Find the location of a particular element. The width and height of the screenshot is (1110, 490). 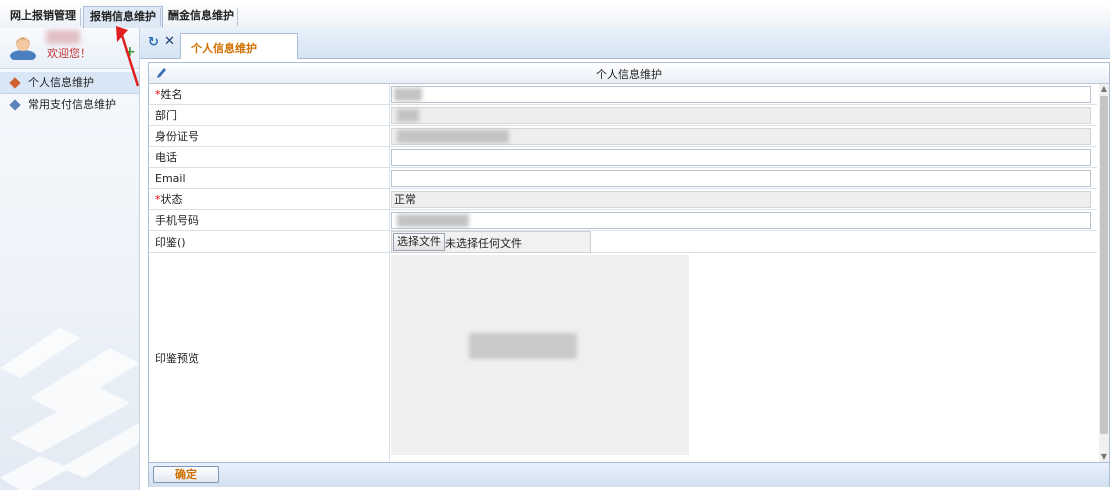

field-label: 部门 is located at coordinates (269, 115).